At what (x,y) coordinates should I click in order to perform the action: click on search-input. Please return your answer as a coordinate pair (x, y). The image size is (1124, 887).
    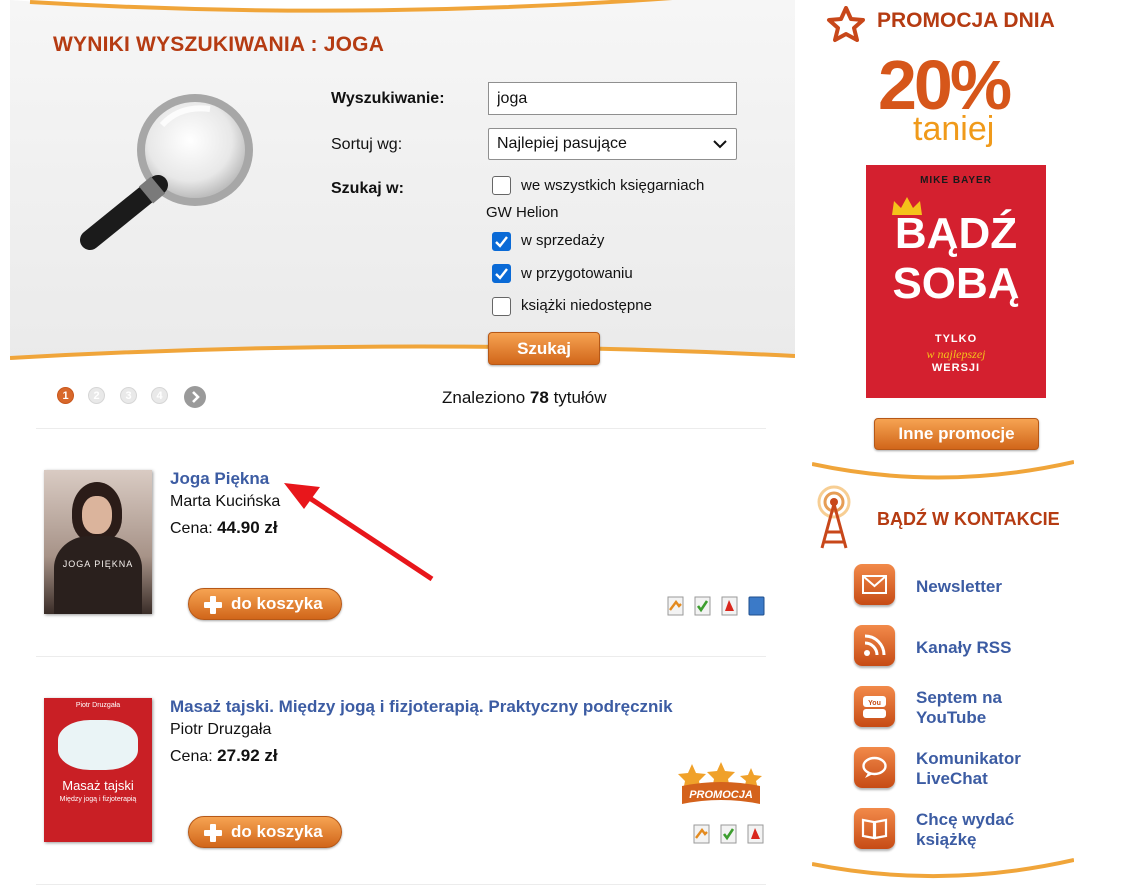
    Looking at the image, I should click on (612, 98).